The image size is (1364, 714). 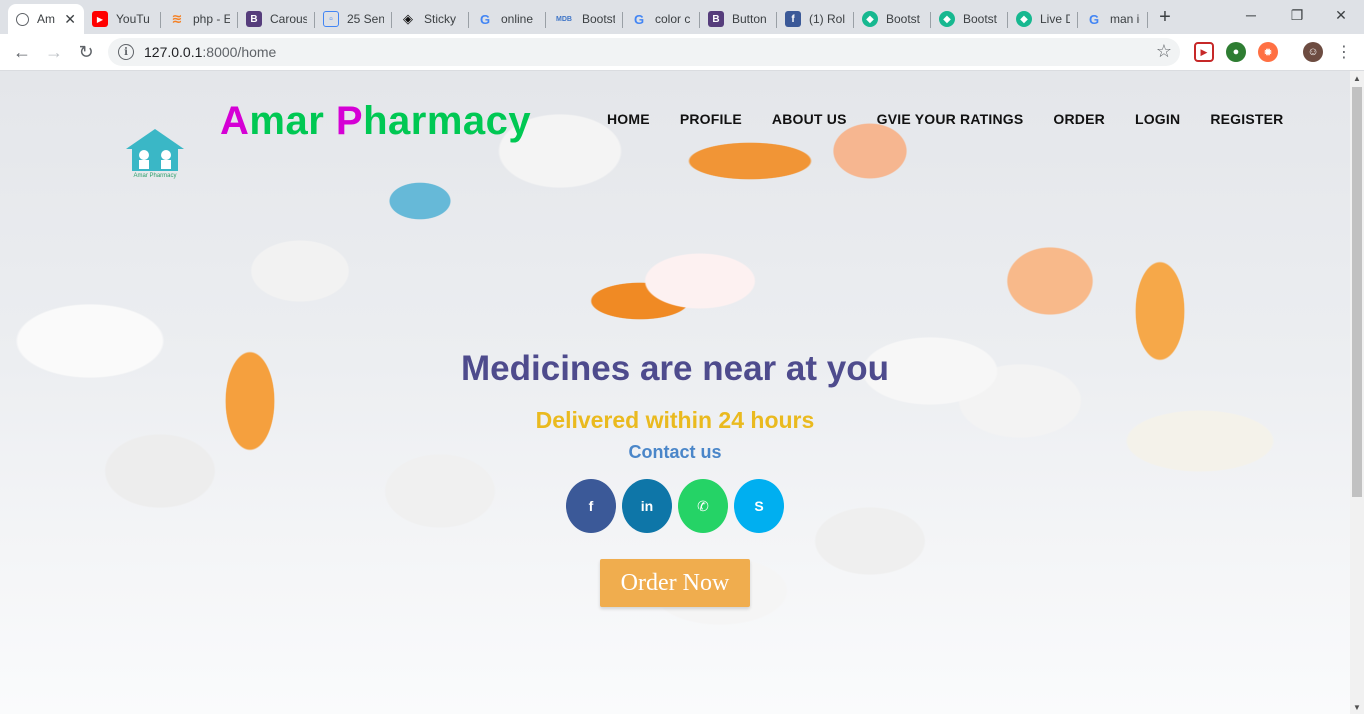 I want to click on globe-icon, so click(x=22, y=19).